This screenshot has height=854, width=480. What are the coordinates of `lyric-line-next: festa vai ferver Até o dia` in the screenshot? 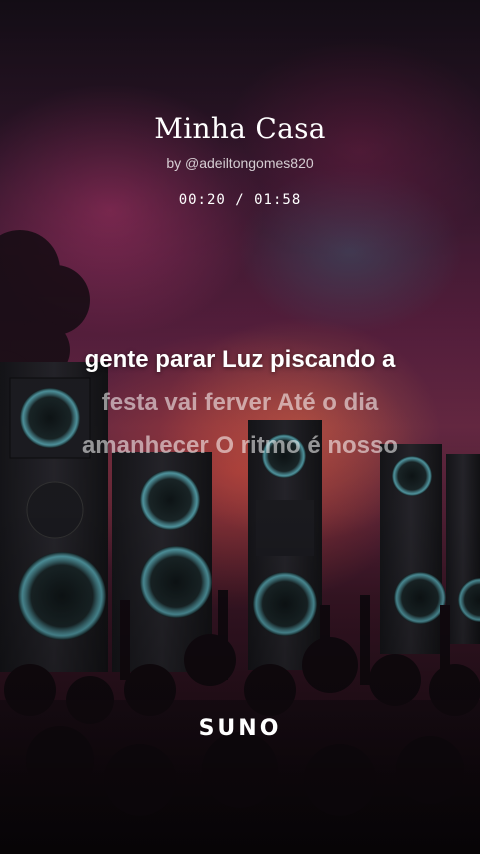 It's located at (240, 402).